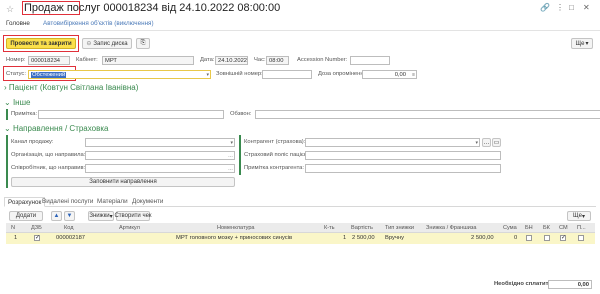  What do you see at coordinates (510, 228) in the screenshot?
I see `col-sum: Сума` at bounding box center [510, 228].